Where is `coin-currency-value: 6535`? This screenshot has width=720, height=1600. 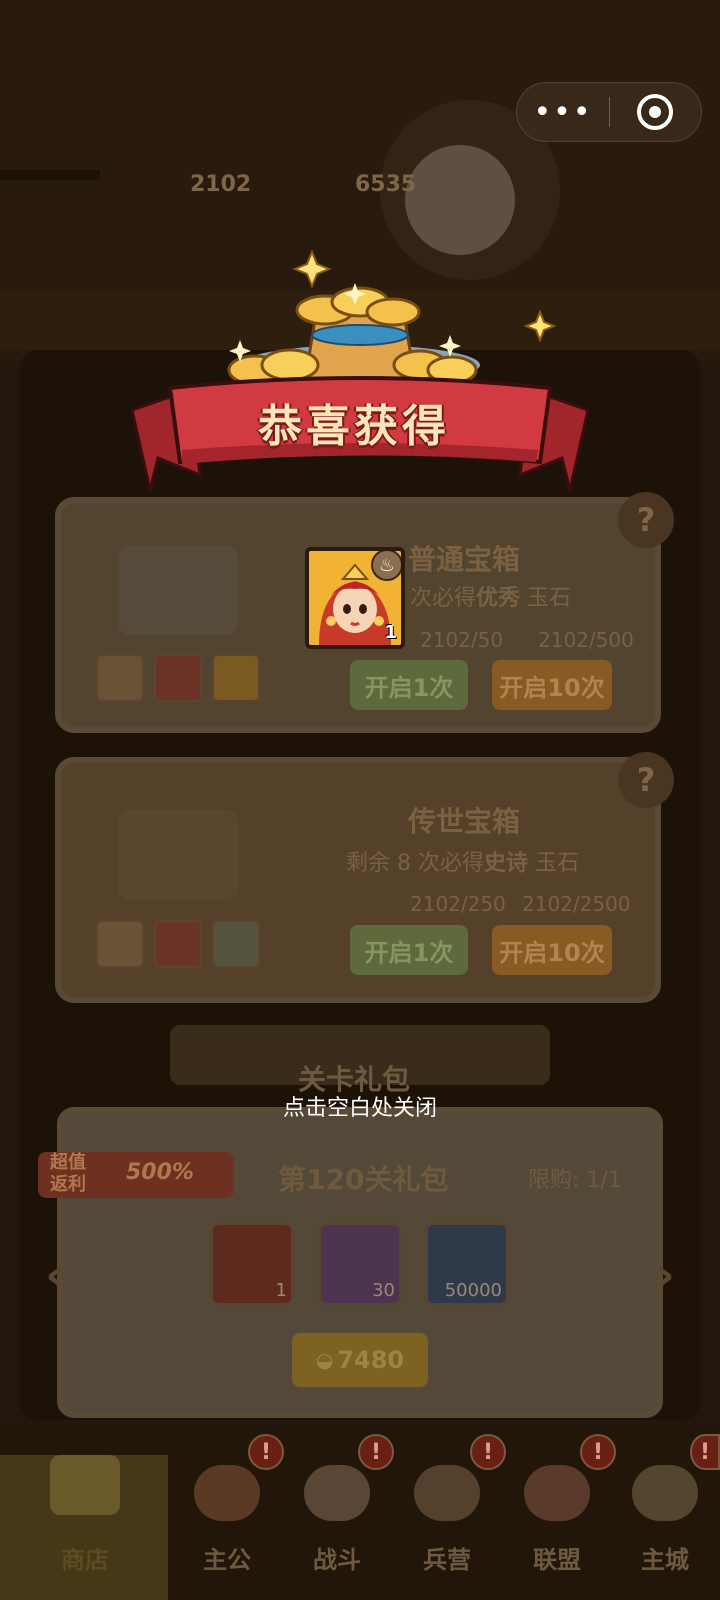 coin-currency-value: 6535 is located at coordinates (386, 184).